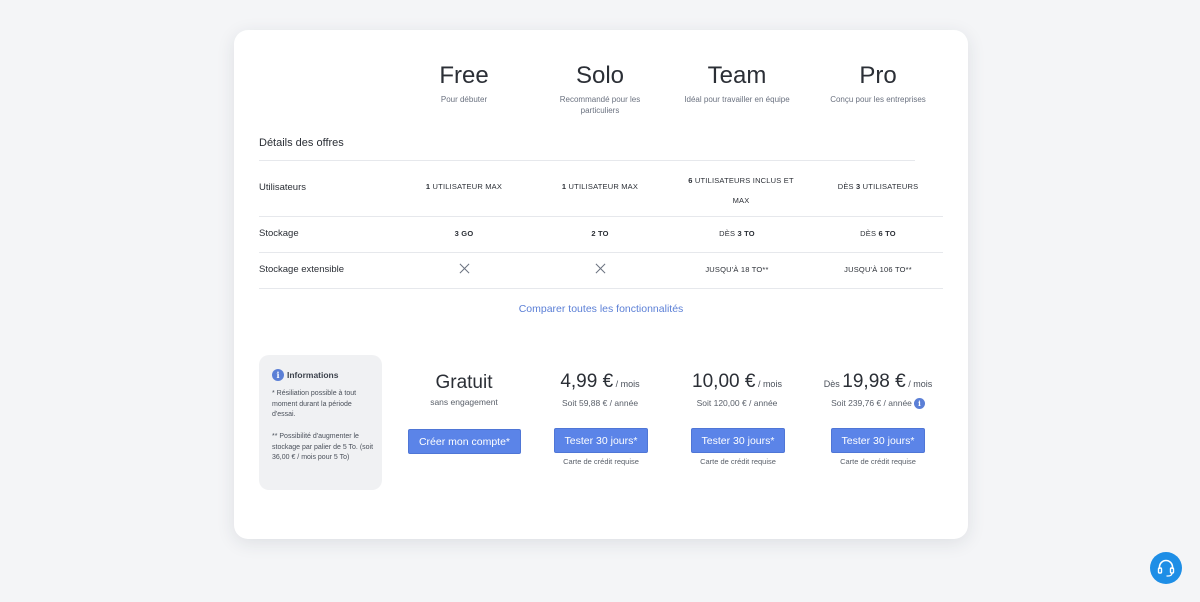  I want to click on row-label-users: Utilisateurs, so click(282, 187).